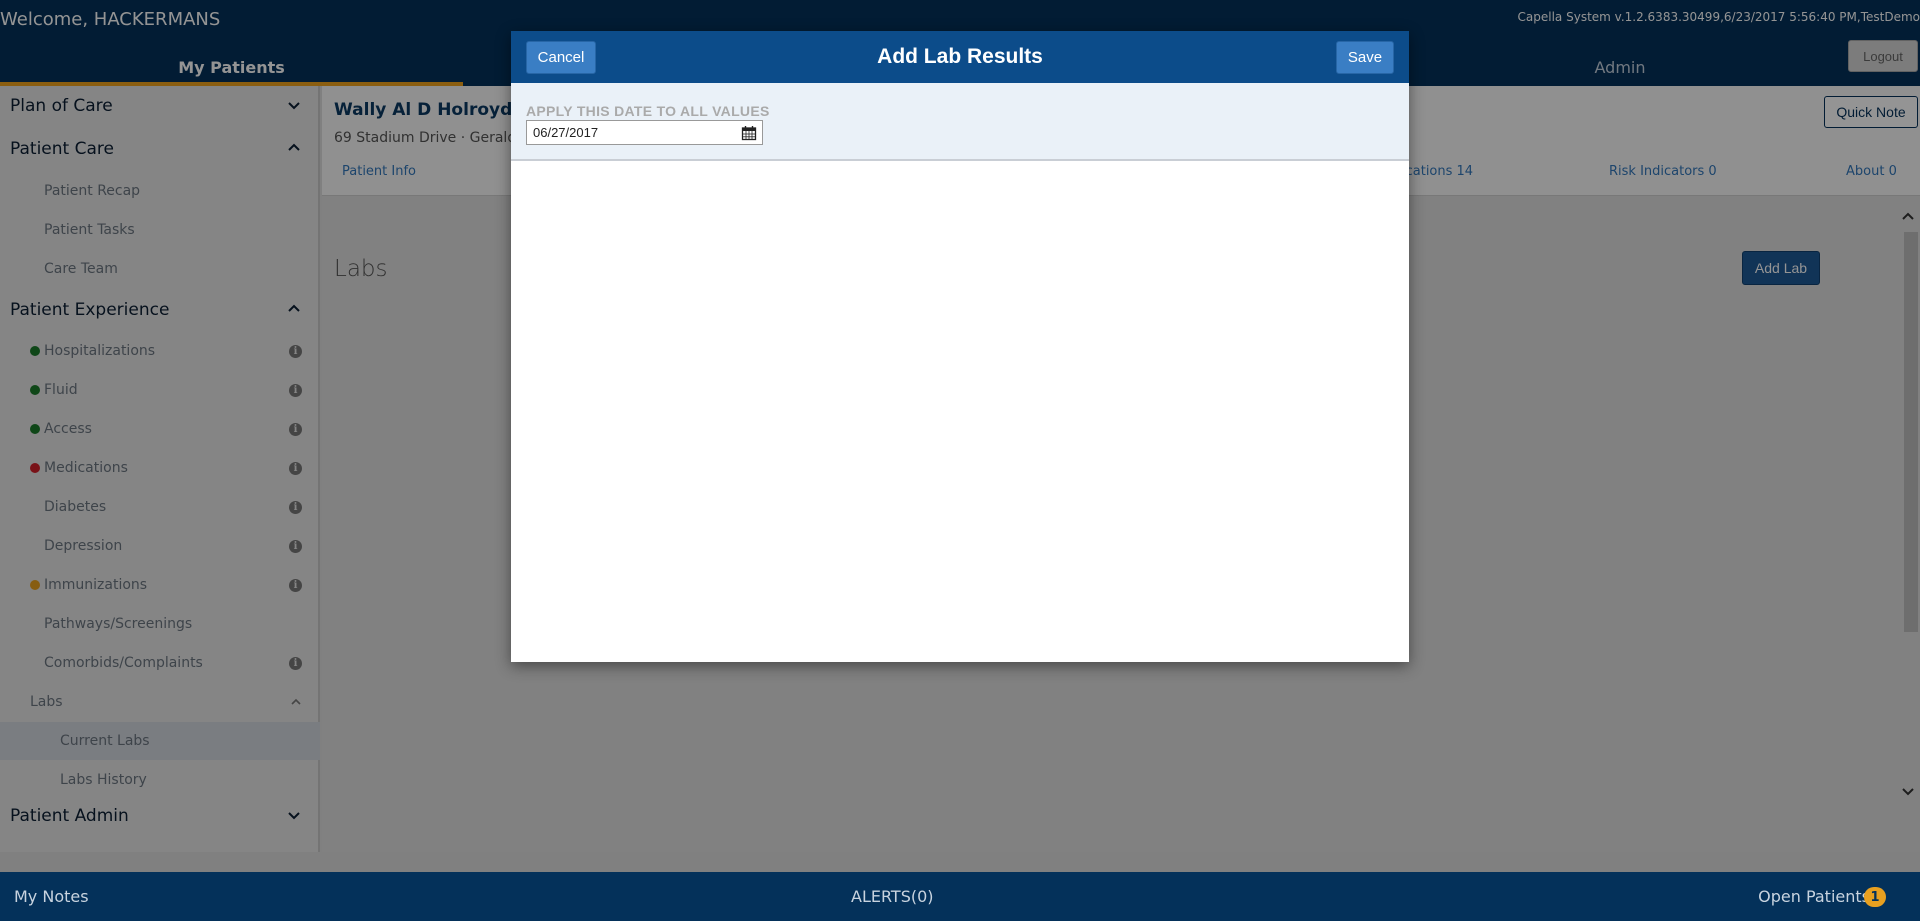 This screenshot has width=1920, height=921. What do you see at coordinates (51, 896) in the screenshot?
I see `my-notes-link: My Notes` at bounding box center [51, 896].